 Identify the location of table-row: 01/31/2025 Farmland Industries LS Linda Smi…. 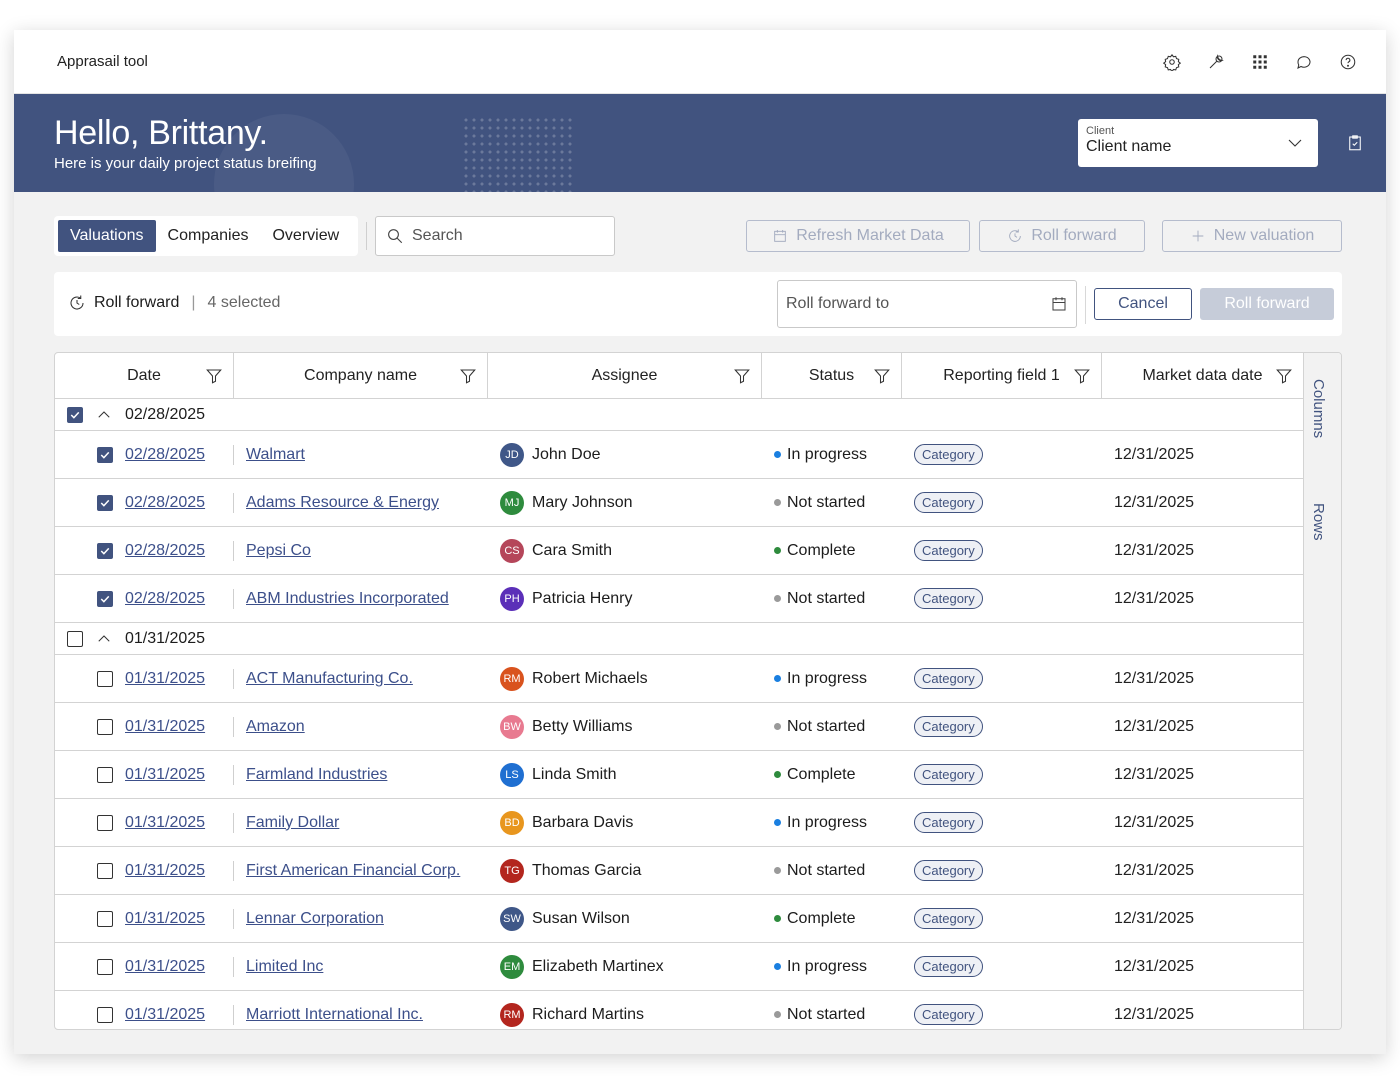
(679, 775).